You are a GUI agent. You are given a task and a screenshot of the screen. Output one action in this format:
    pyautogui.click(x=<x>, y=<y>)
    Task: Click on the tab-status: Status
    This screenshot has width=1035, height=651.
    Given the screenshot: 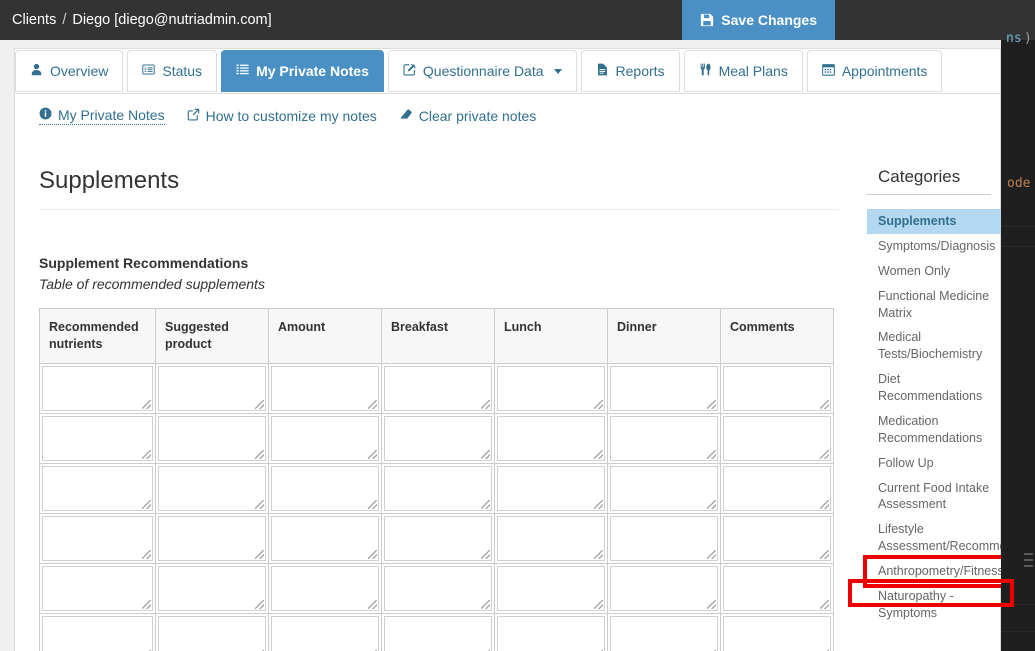 What is the action you would take?
    pyautogui.click(x=172, y=71)
    